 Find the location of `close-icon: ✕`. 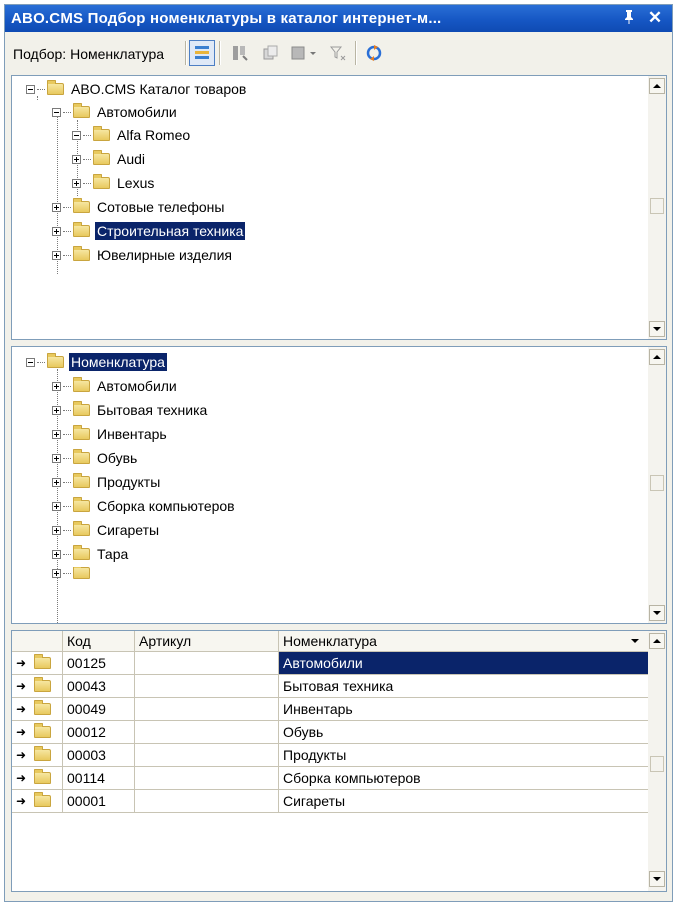

close-icon: ✕ is located at coordinates (655, 18).